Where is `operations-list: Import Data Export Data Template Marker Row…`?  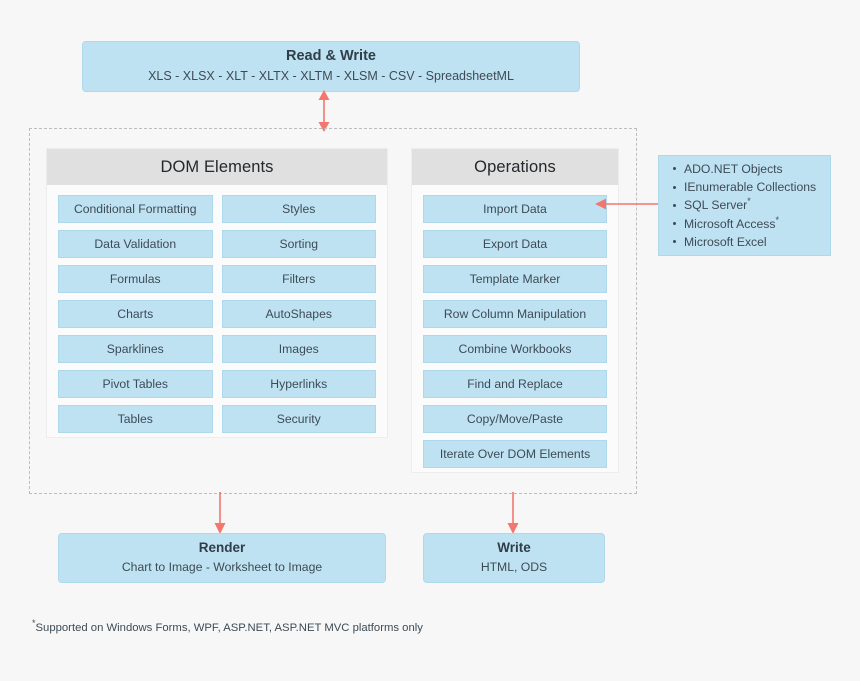
operations-list: Import Data Export Data Template Marker Row… is located at coordinates (515, 331).